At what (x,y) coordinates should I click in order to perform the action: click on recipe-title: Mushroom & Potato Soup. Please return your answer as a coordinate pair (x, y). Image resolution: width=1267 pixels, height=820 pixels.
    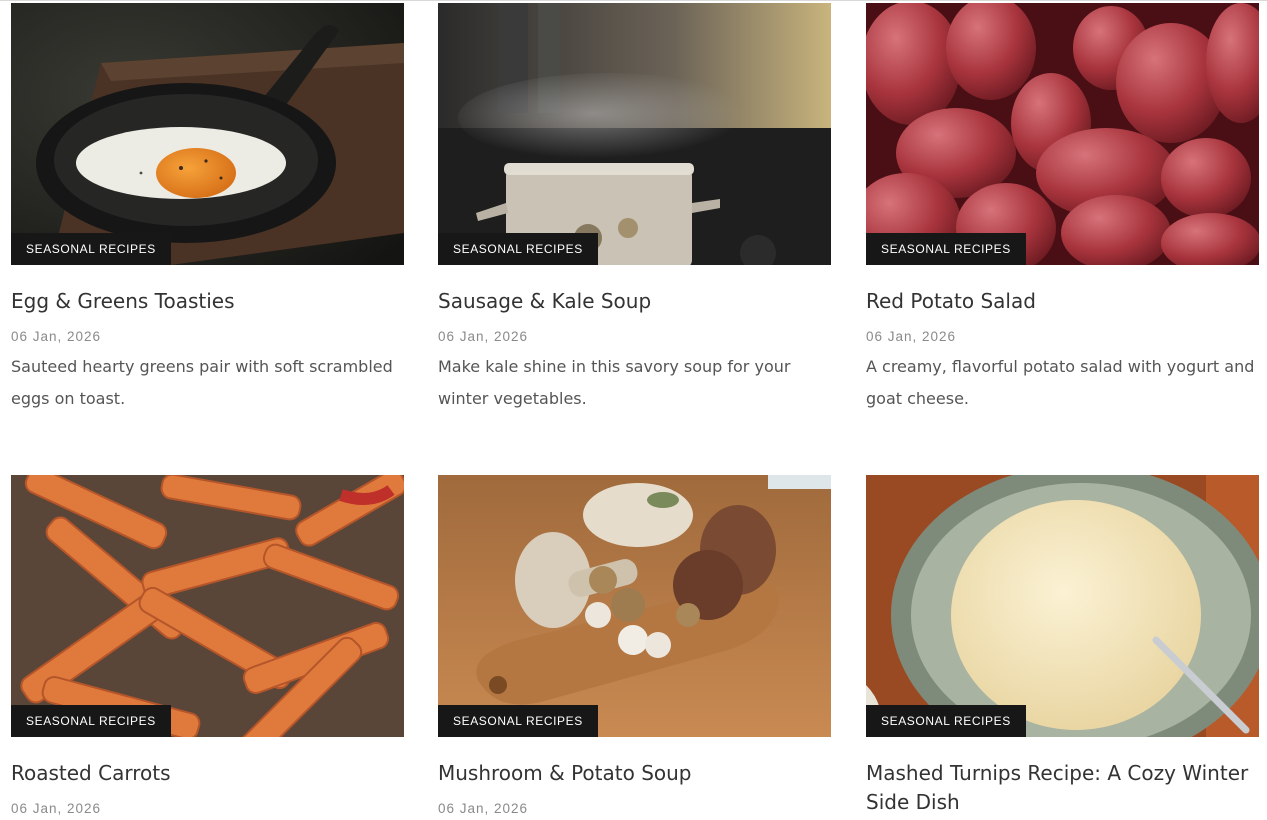
    Looking at the image, I should click on (635, 773).